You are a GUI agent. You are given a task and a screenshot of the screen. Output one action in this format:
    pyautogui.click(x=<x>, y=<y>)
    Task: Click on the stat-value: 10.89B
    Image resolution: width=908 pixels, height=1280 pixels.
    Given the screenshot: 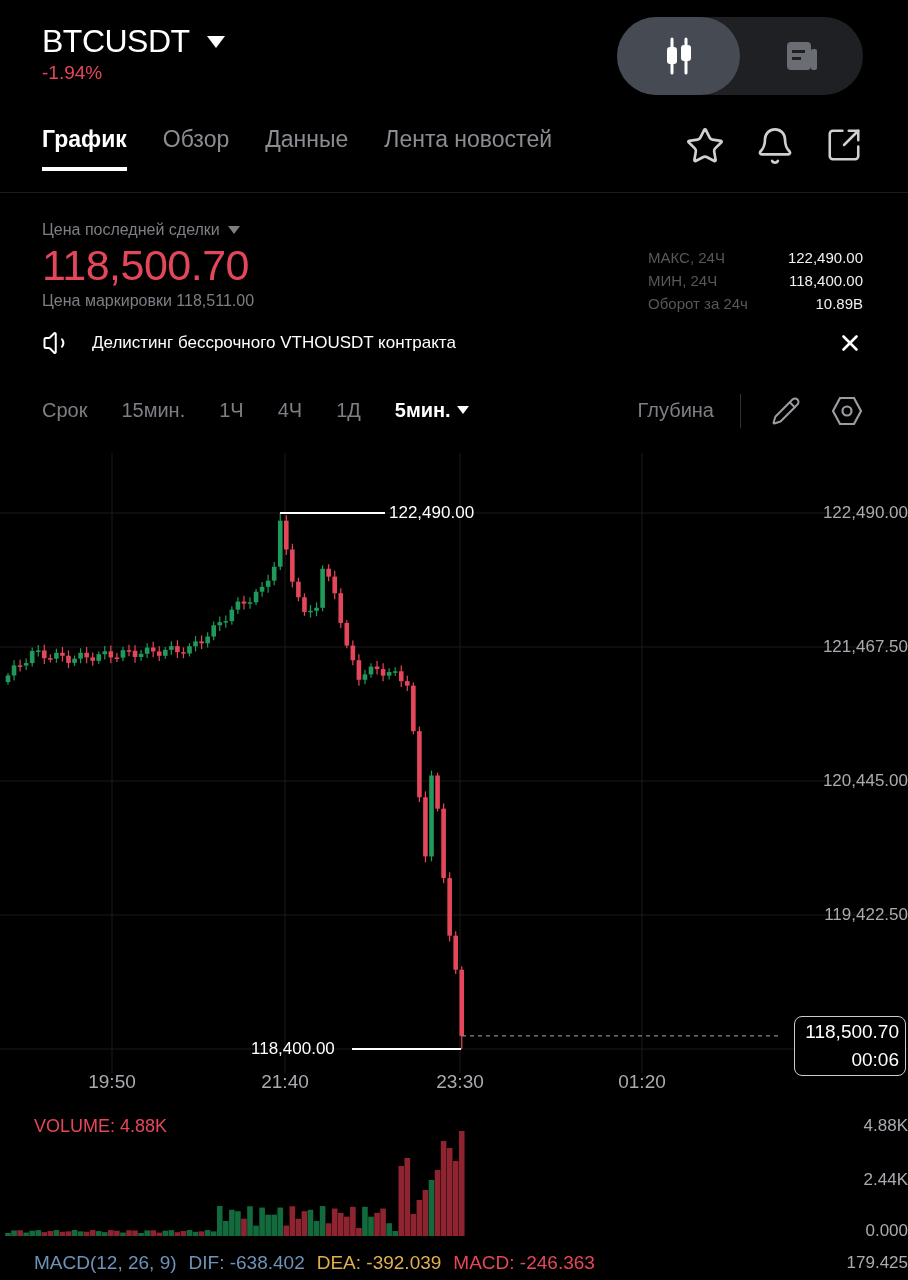 What is the action you would take?
    pyautogui.click(x=838, y=303)
    